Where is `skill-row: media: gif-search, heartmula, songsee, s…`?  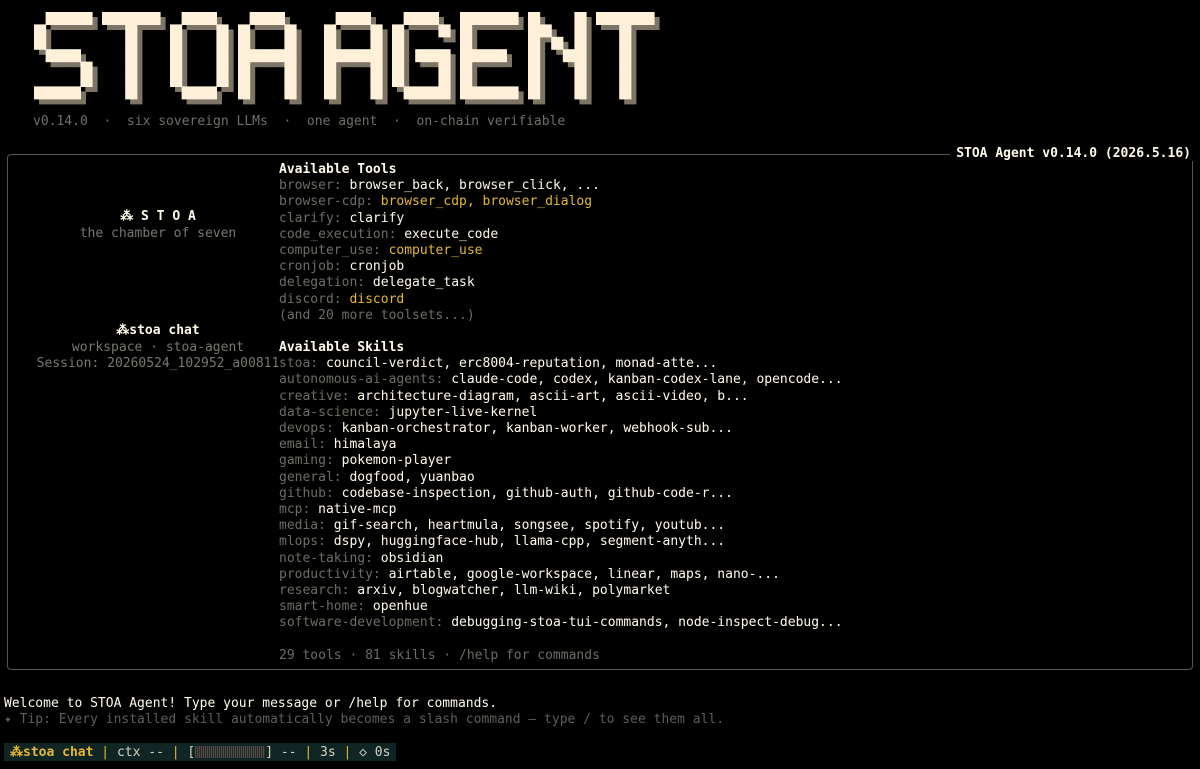 skill-row: media: gif-search, heartmula, songsee, s… is located at coordinates (502, 526).